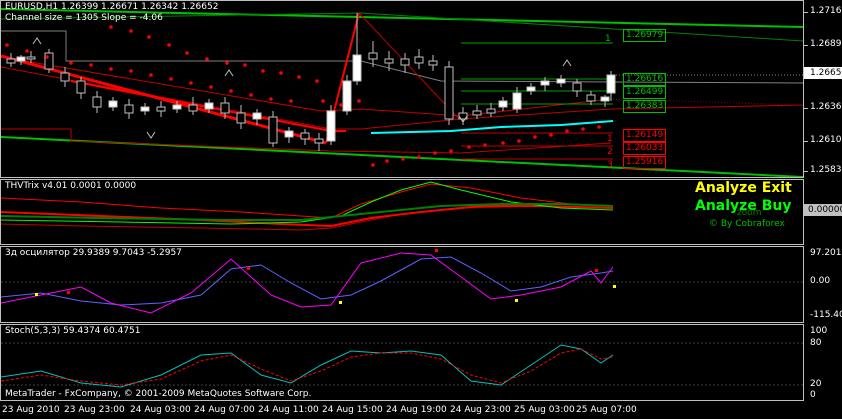 The height and width of the screenshot is (419, 842). Describe the element at coordinates (84, 18) in the screenshot. I see `channel-info: Channel size = 1305 Slope = -4.06` at that location.